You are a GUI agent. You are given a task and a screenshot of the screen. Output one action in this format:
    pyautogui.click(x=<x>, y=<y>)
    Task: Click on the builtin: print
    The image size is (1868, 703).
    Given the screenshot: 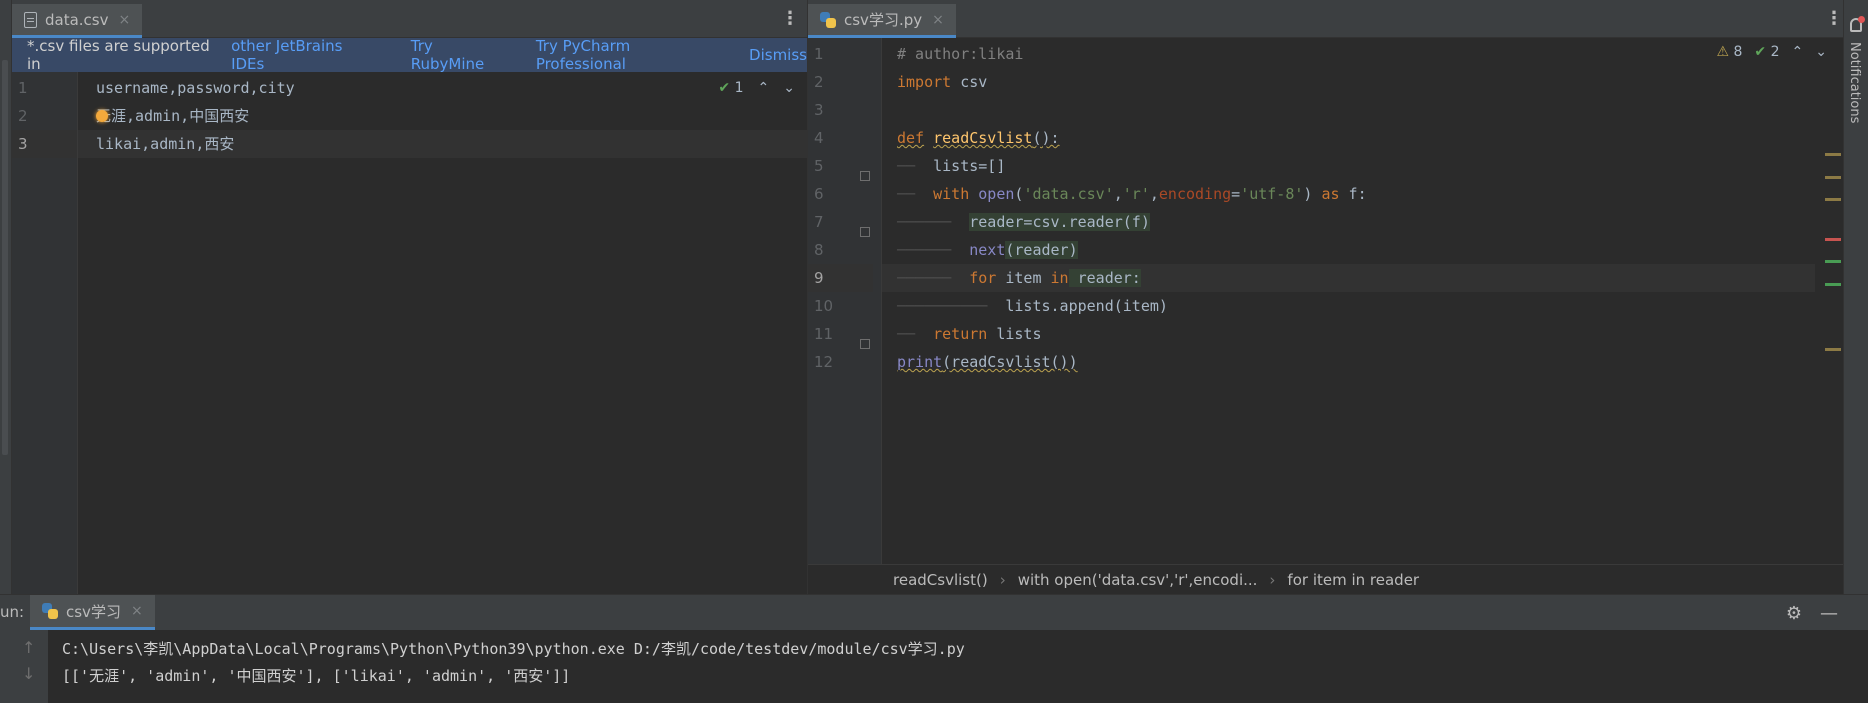 What is the action you would take?
    pyautogui.click(x=920, y=362)
    